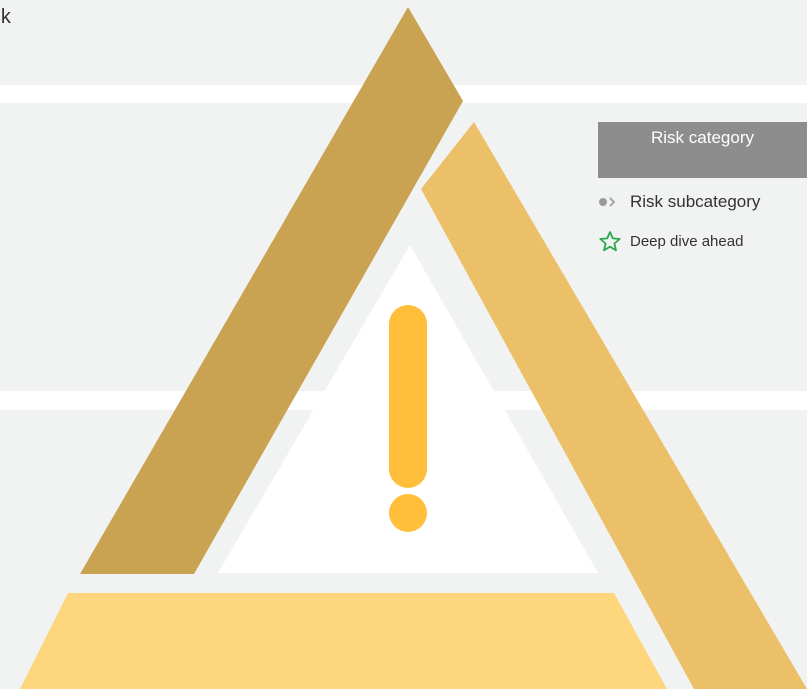 The image size is (807, 689). I want to click on legend-row-deep-dive: Deep dive ahead, so click(702, 241).